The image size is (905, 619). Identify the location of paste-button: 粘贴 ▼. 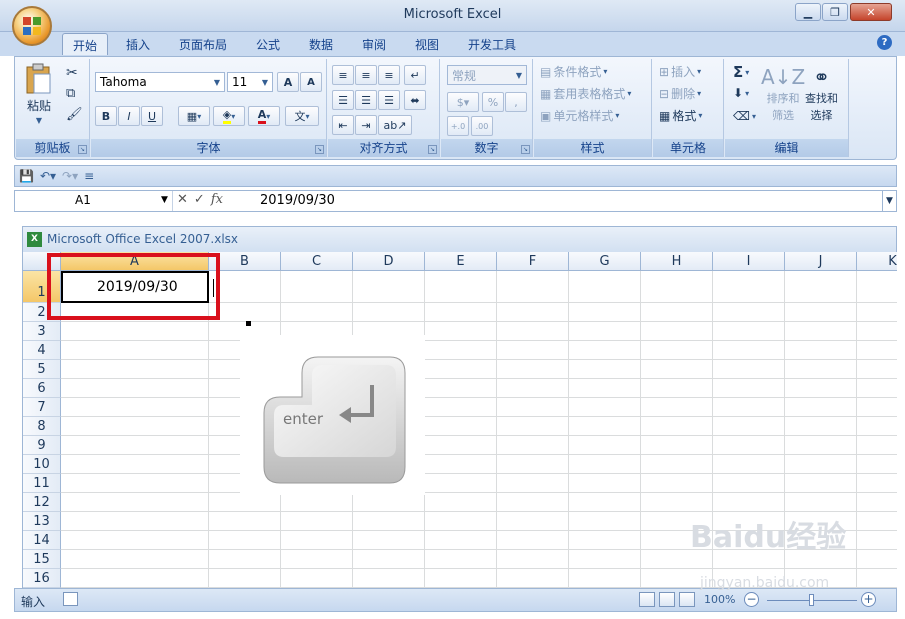
(39, 94).